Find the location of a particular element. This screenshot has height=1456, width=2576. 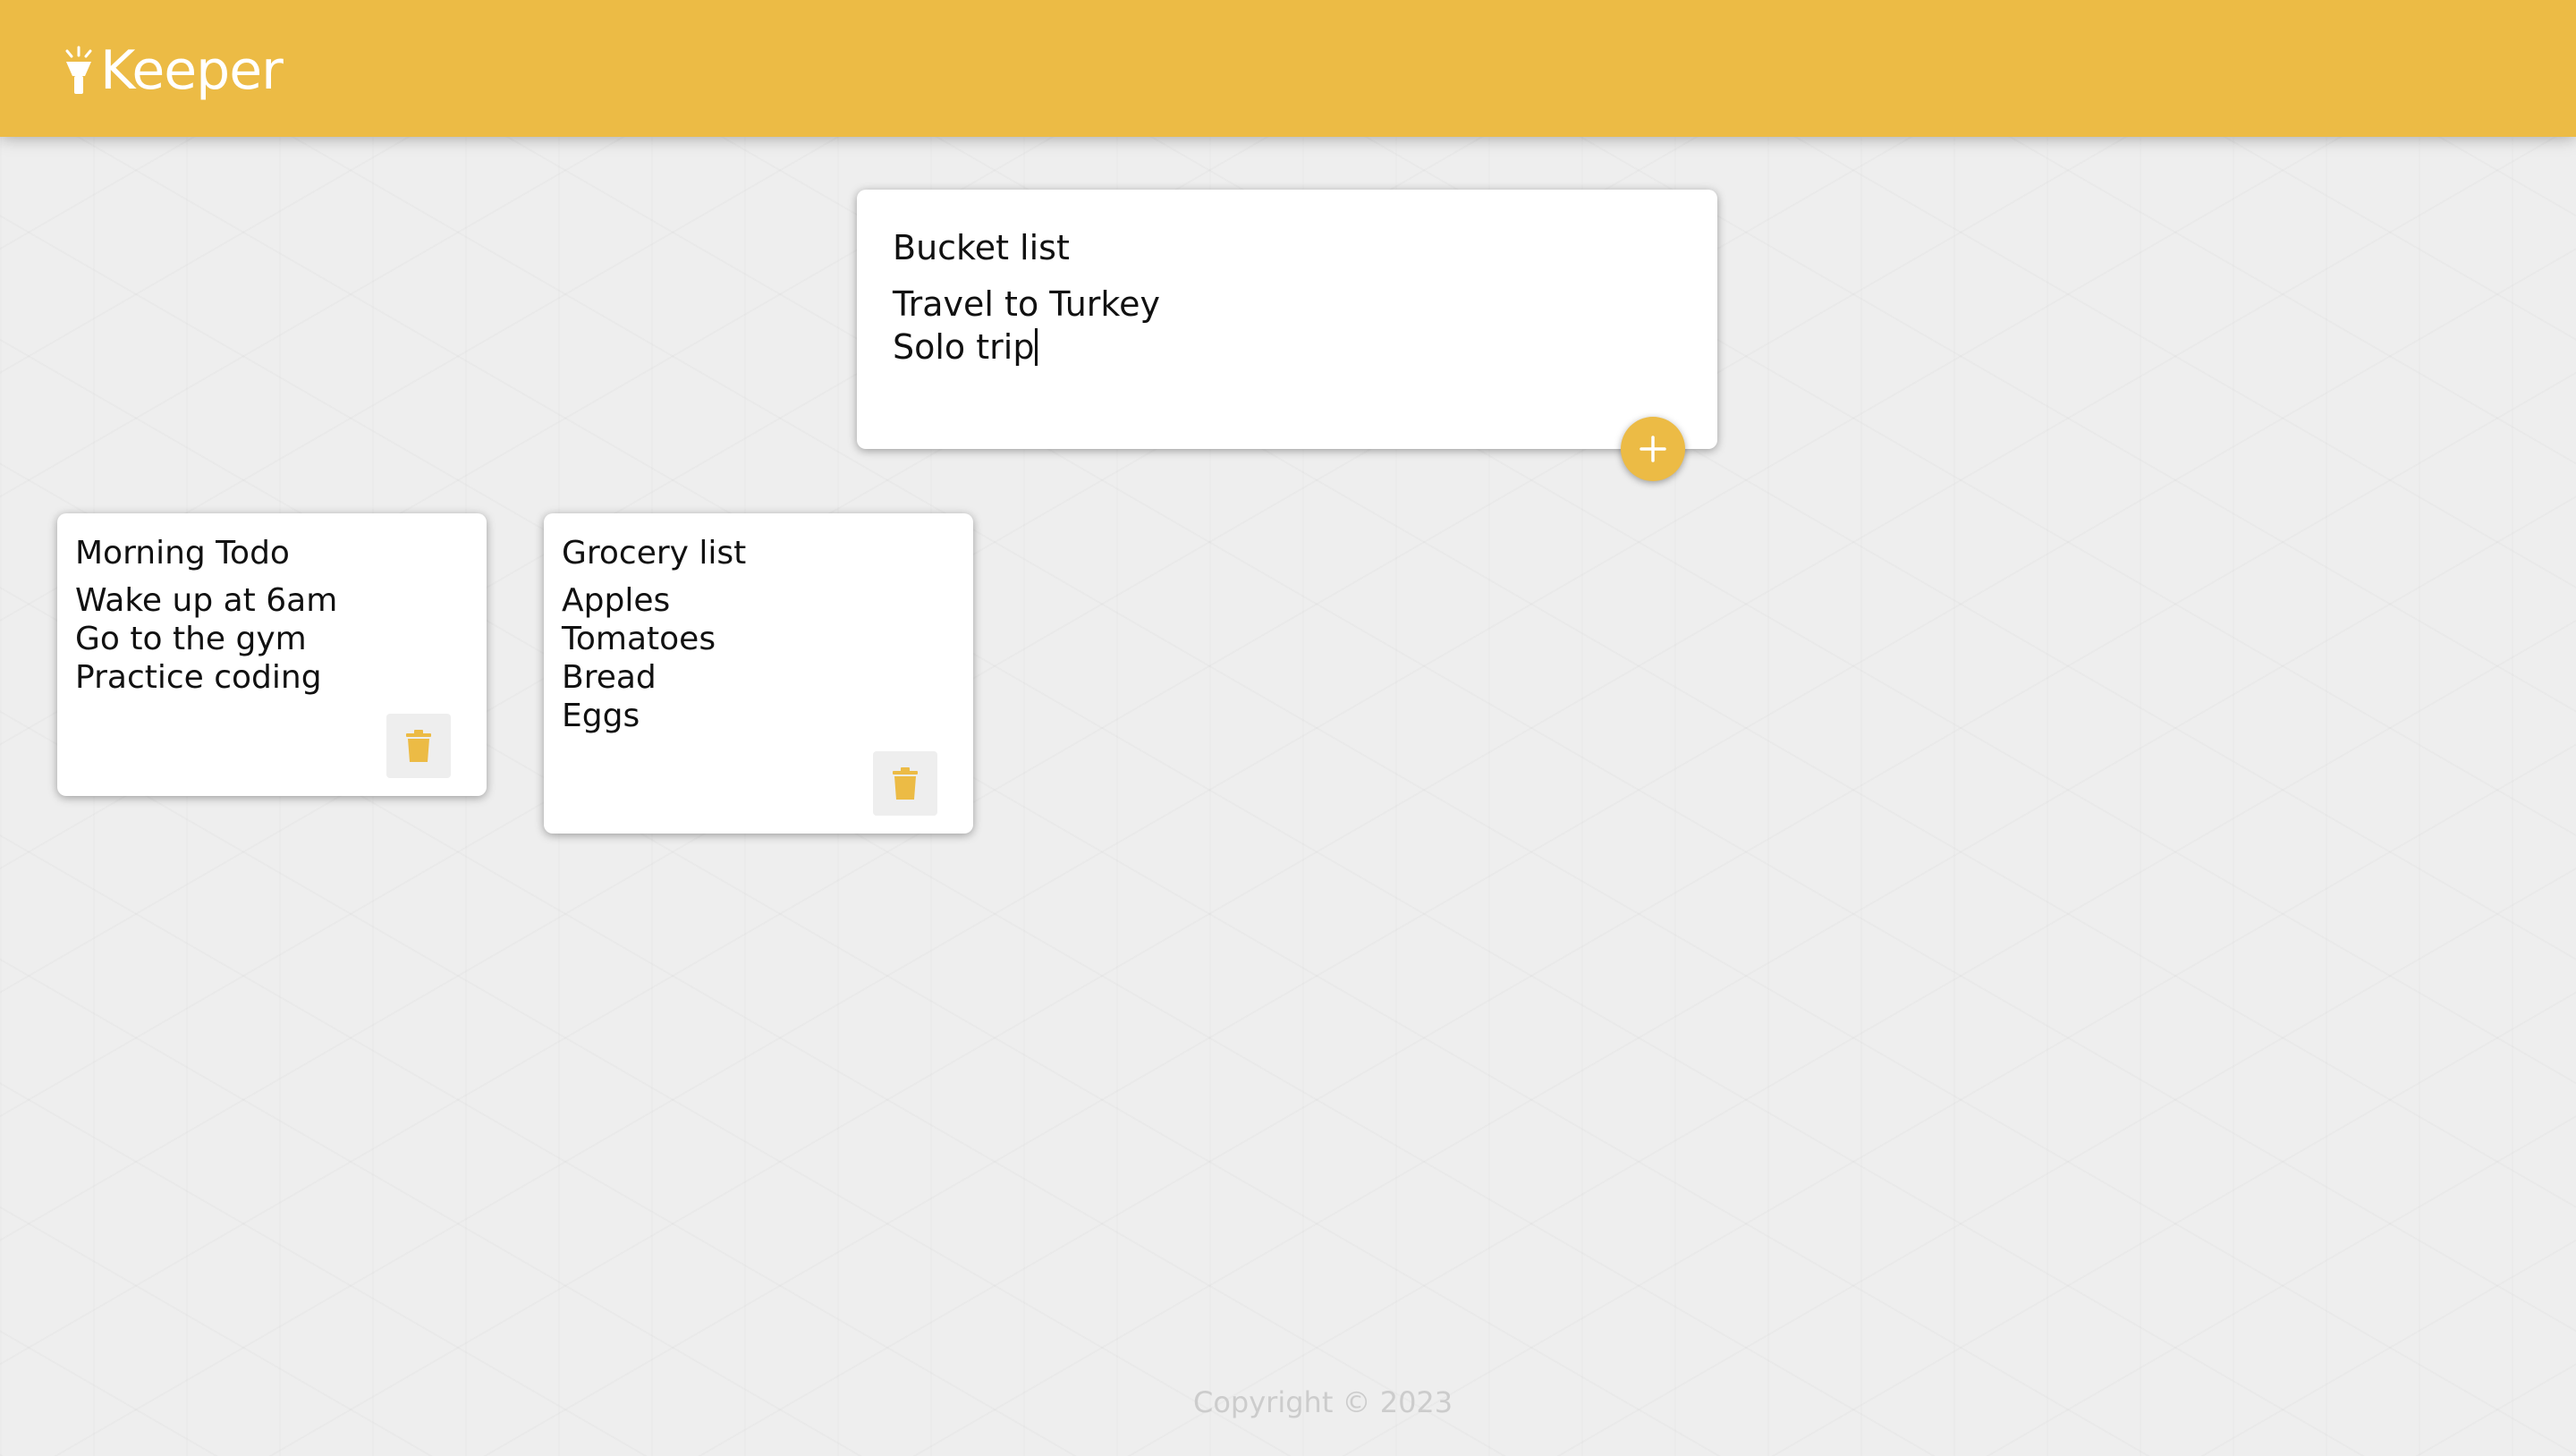

add-note-button is located at coordinates (1653, 449).